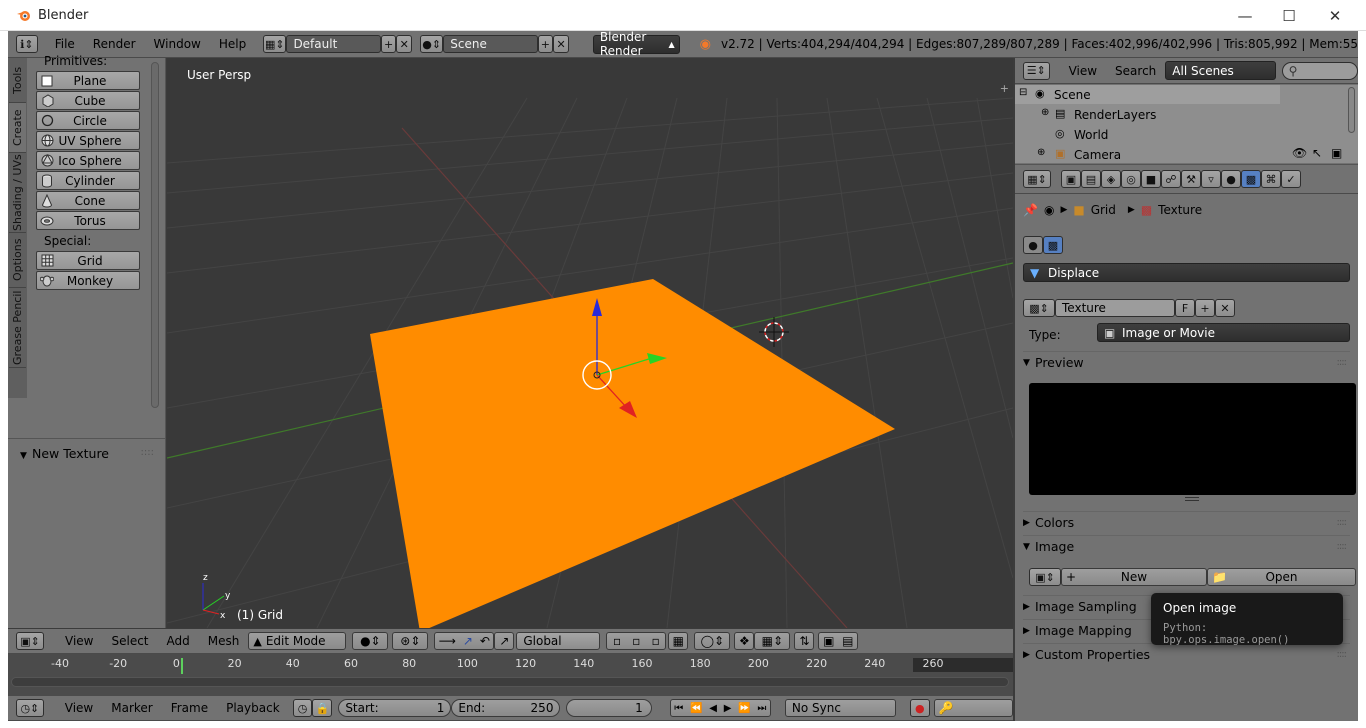 The height and width of the screenshot is (728, 1366). What do you see at coordinates (88, 200) in the screenshot?
I see `add-cone-button: Cone` at bounding box center [88, 200].